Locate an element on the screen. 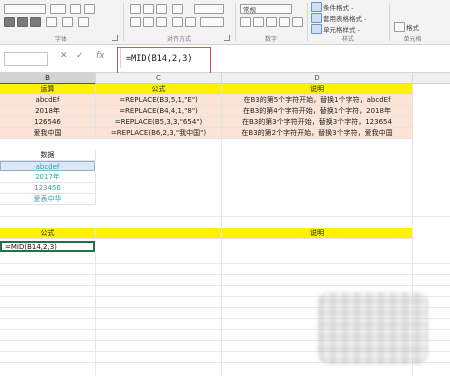 The image size is (450, 376). number-group: 常规 数字 is located at coordinates (271, 22).